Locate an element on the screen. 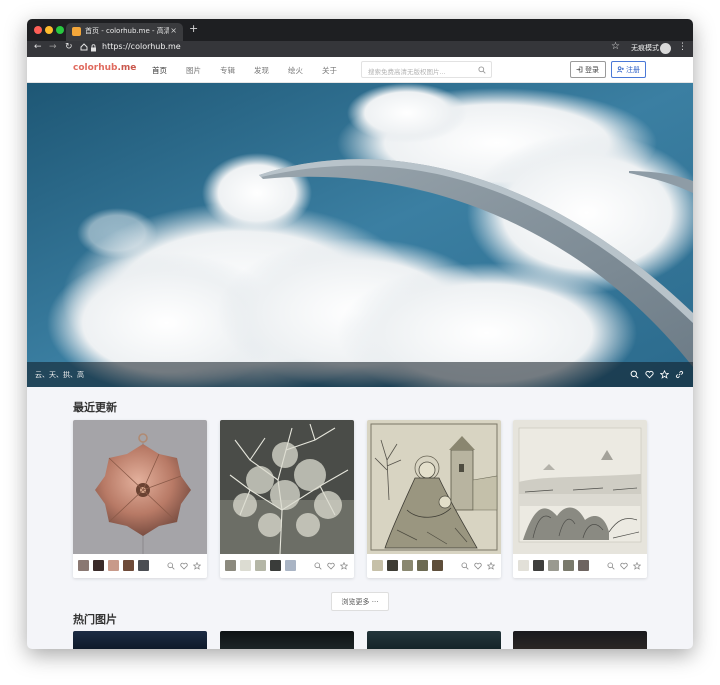 The height and width of the screenshot is (685, 720). register-label: 注册 is located at coordinates (633, 70).